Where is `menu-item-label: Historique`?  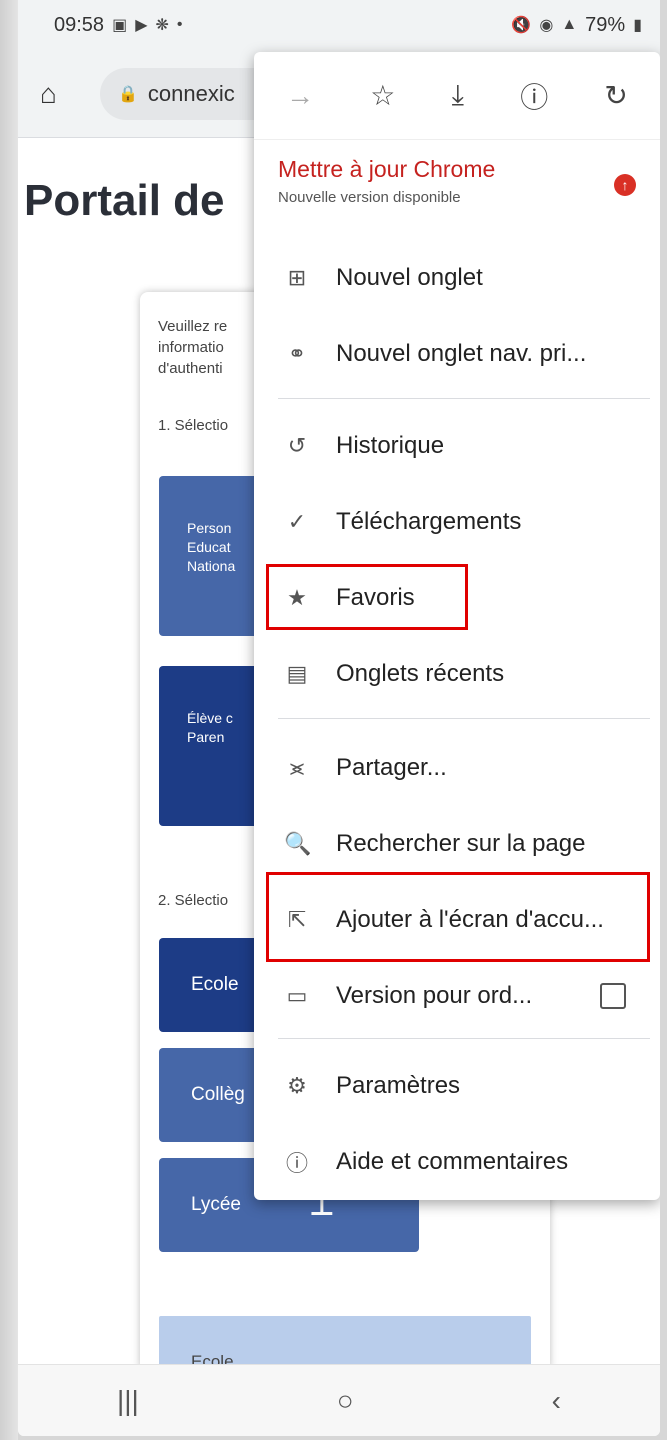 menu-item-label: Historique is located at coordinates (390, 445).